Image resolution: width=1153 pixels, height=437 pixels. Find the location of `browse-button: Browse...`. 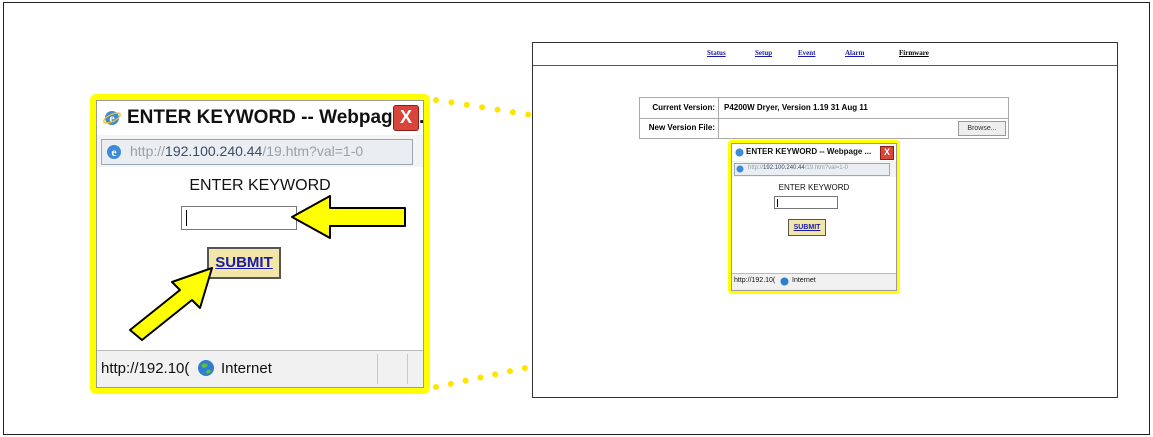

browse-button: Browse... is located at coordinates (982, 128).